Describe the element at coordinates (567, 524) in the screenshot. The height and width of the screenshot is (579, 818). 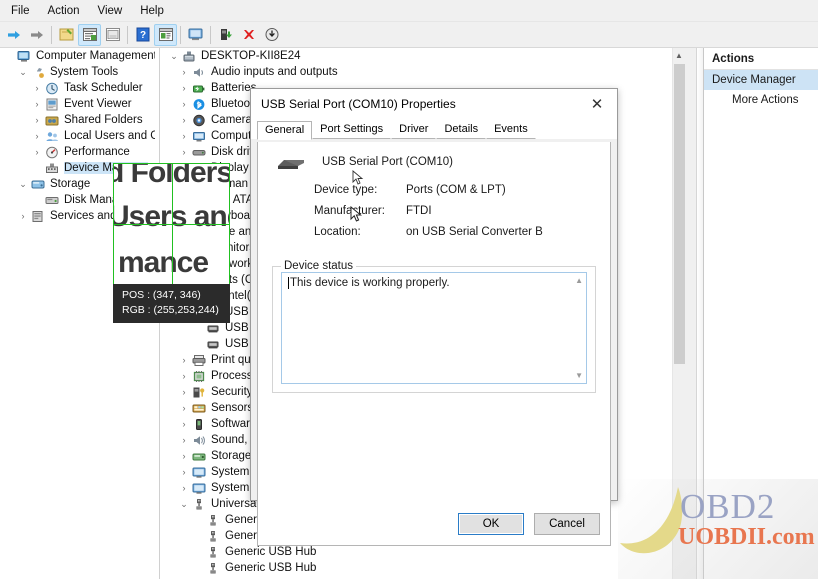
I see `cancel-button: Cancel` at that location.